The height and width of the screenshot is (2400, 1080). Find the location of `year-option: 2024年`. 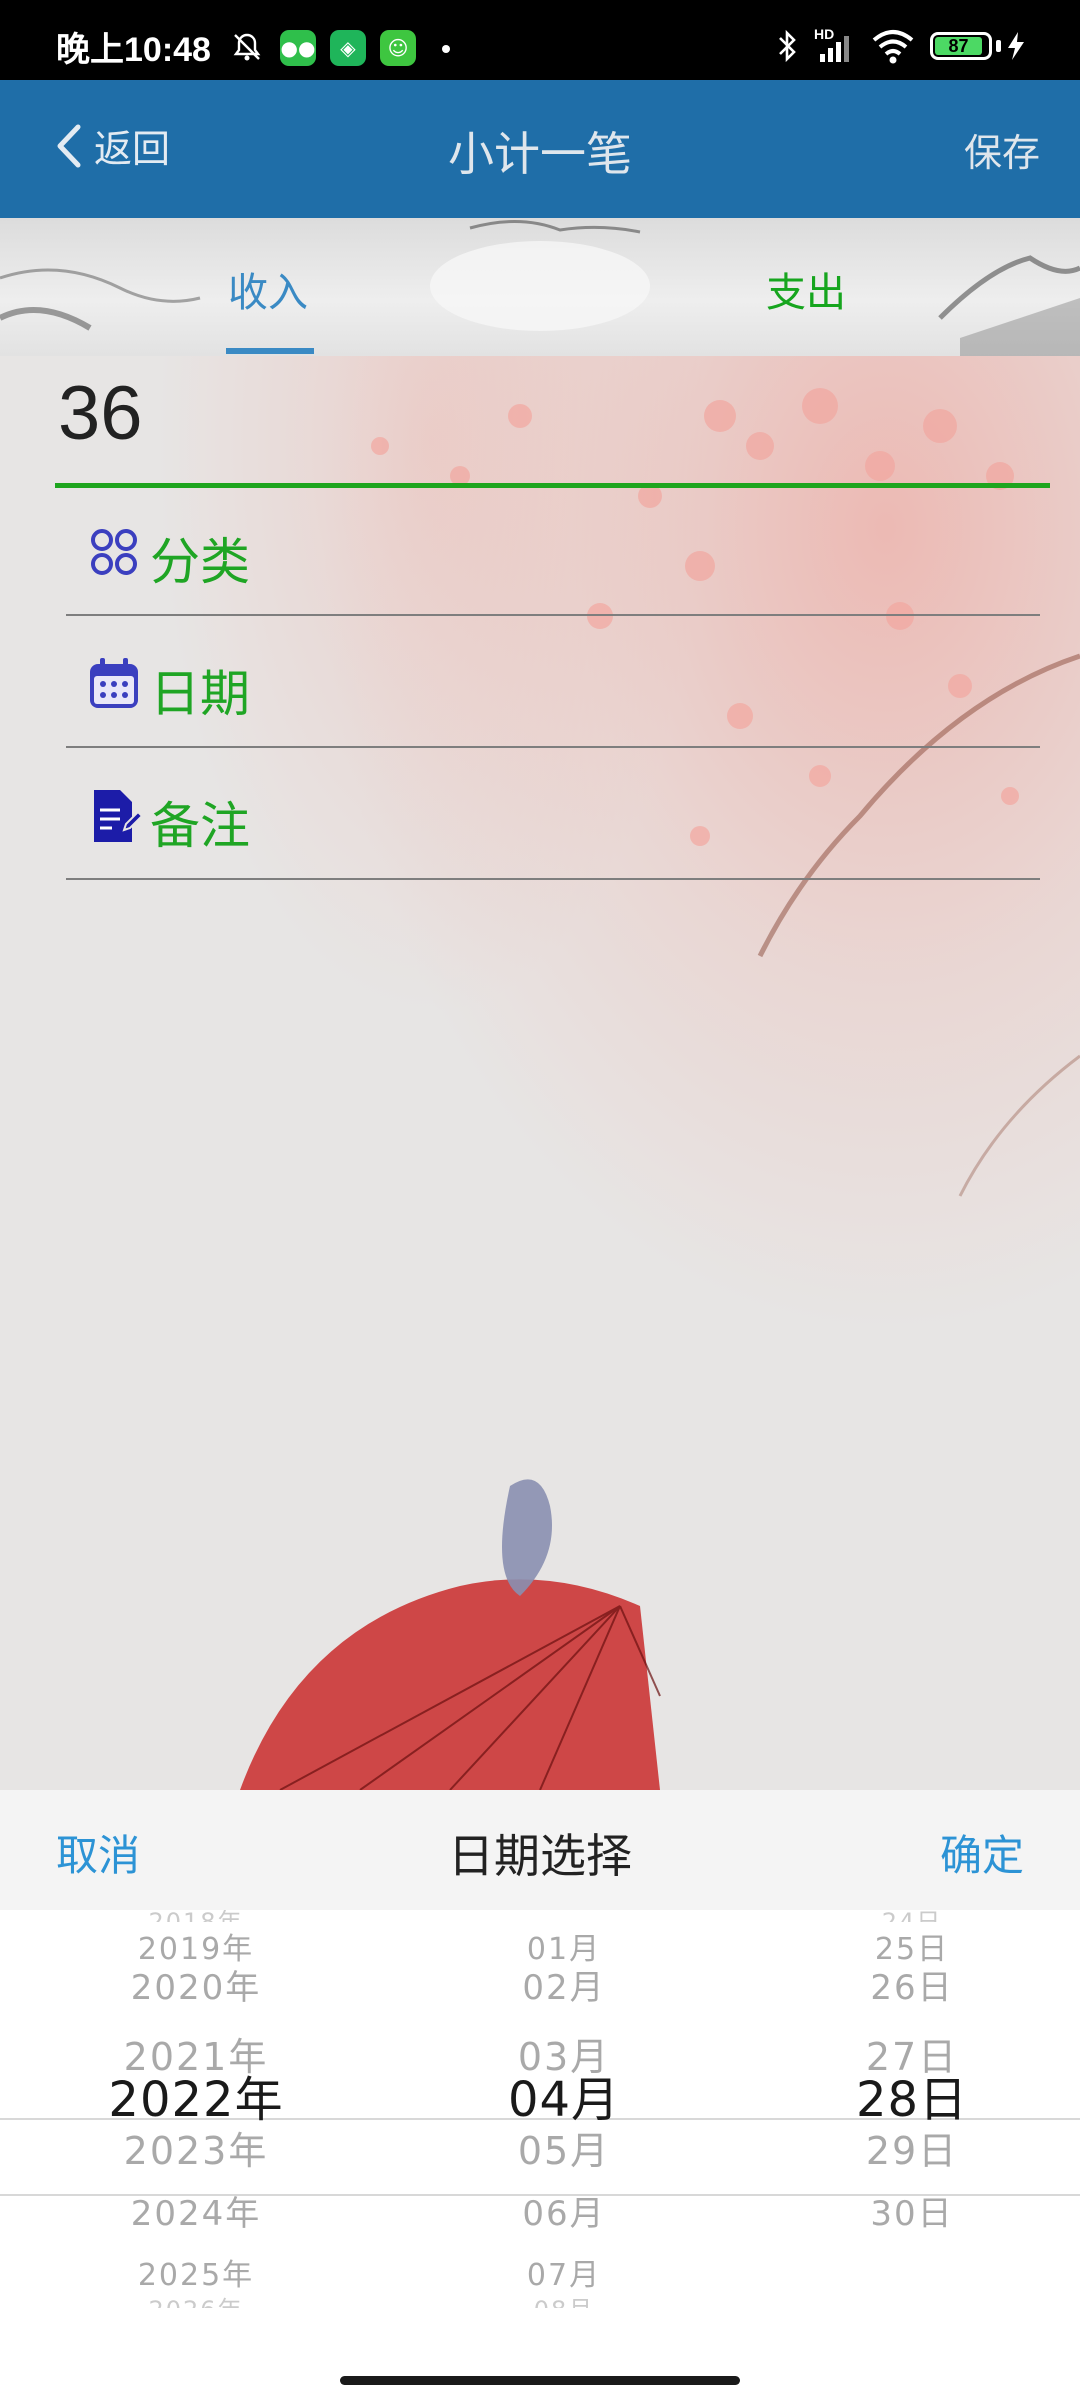

year-option: 2024年 is located at coordinates (196, 2210).